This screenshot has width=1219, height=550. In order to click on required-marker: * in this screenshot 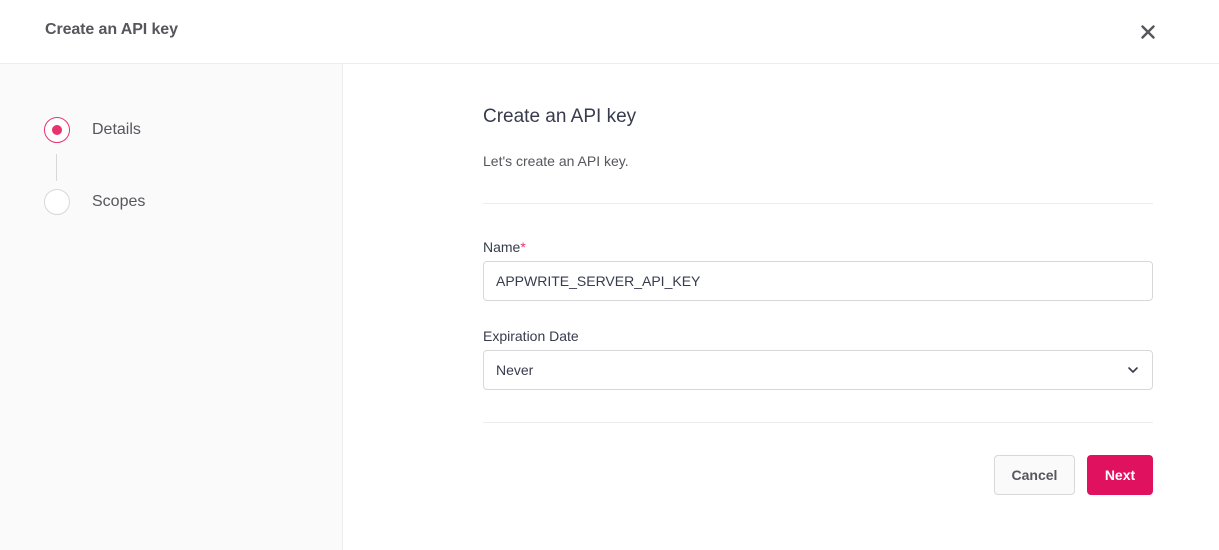, I will do `click(523, 247)`.